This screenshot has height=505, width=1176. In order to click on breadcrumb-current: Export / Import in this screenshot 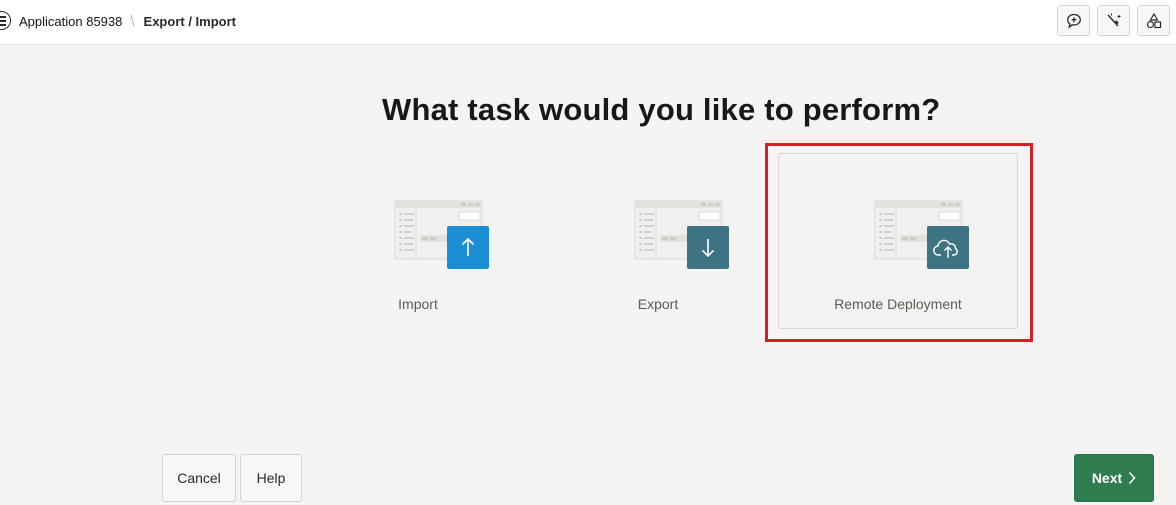, I will do `click(189, 21)`.